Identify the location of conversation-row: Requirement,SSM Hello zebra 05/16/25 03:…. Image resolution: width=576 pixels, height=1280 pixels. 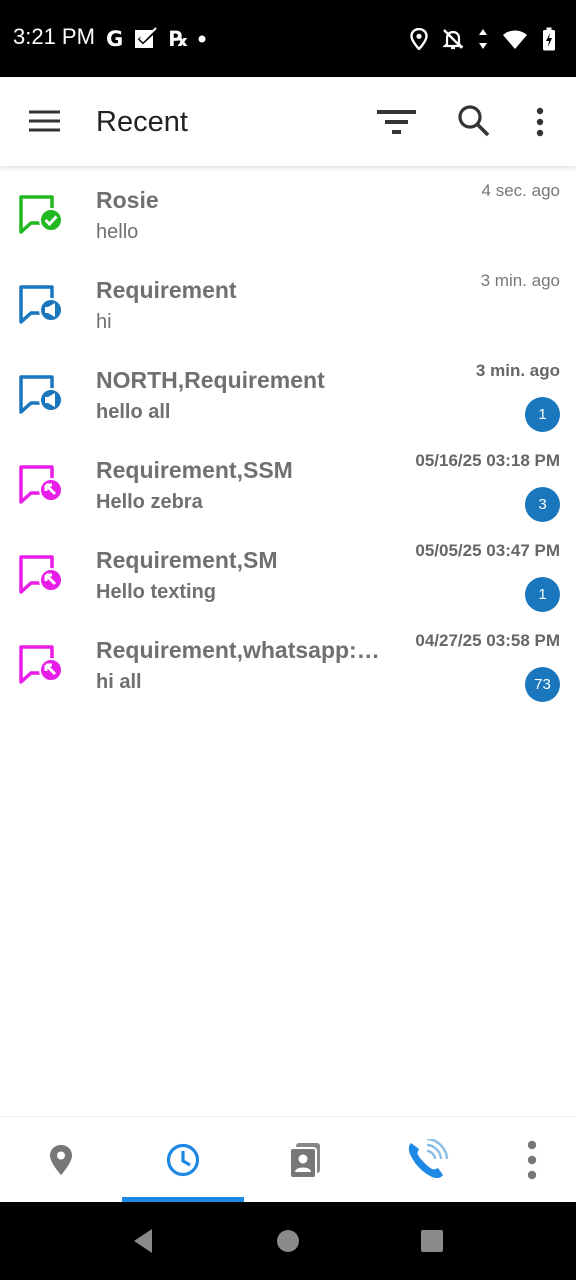
(288, 481).